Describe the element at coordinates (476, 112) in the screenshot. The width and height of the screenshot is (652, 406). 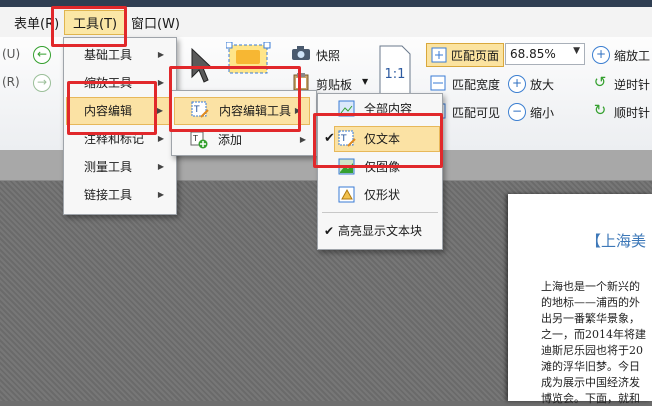
I see `fit-visible-label: 匹配可见` at that location.